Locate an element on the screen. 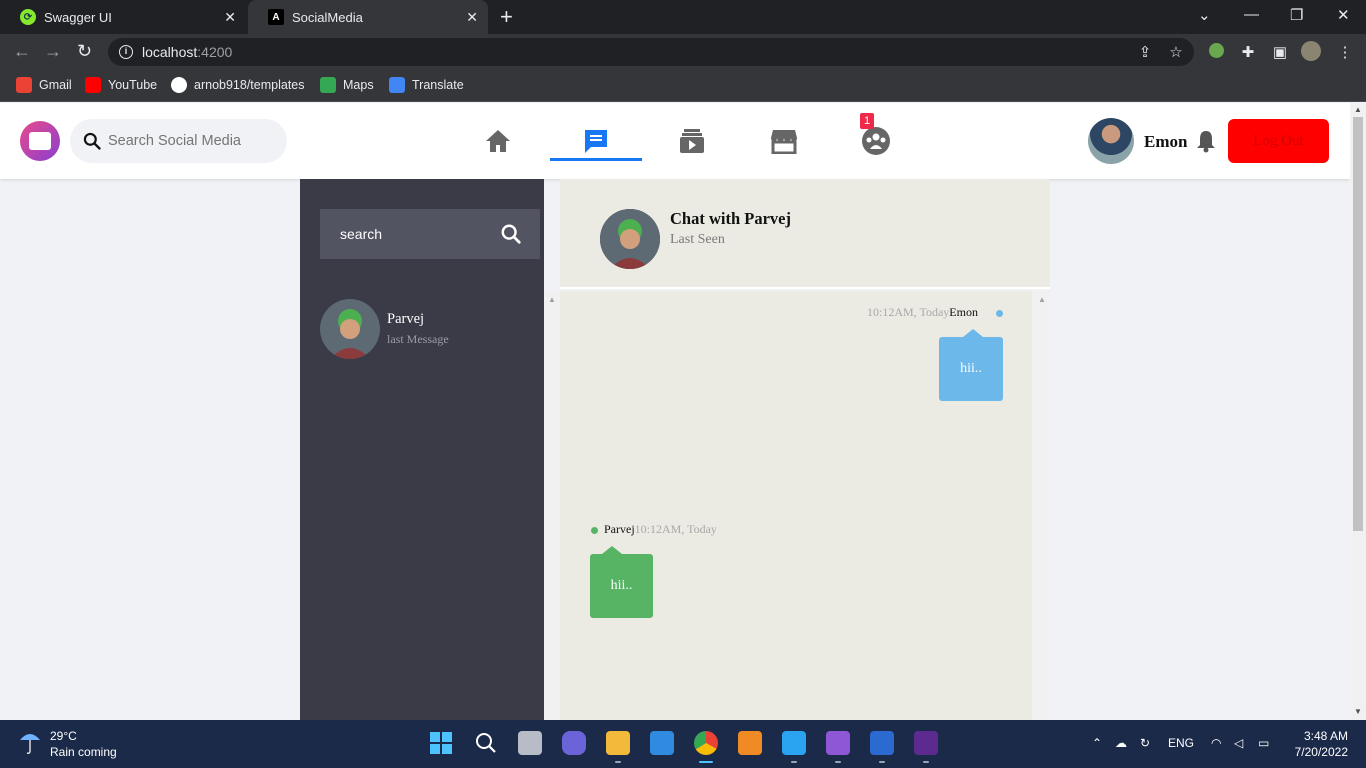  store-icon is located at coordinates (784, 142).